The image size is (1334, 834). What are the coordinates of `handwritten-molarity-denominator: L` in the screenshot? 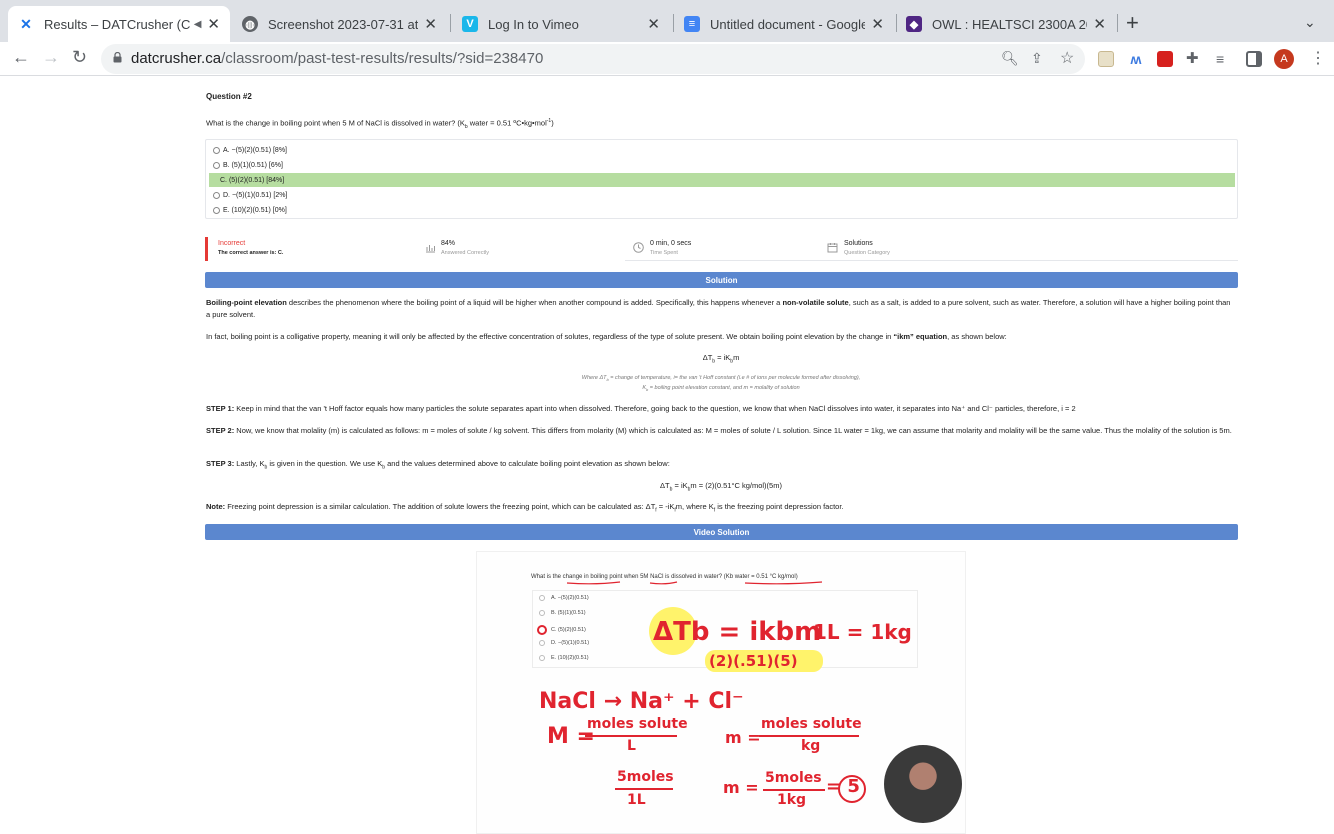 It's located at (631, 746).